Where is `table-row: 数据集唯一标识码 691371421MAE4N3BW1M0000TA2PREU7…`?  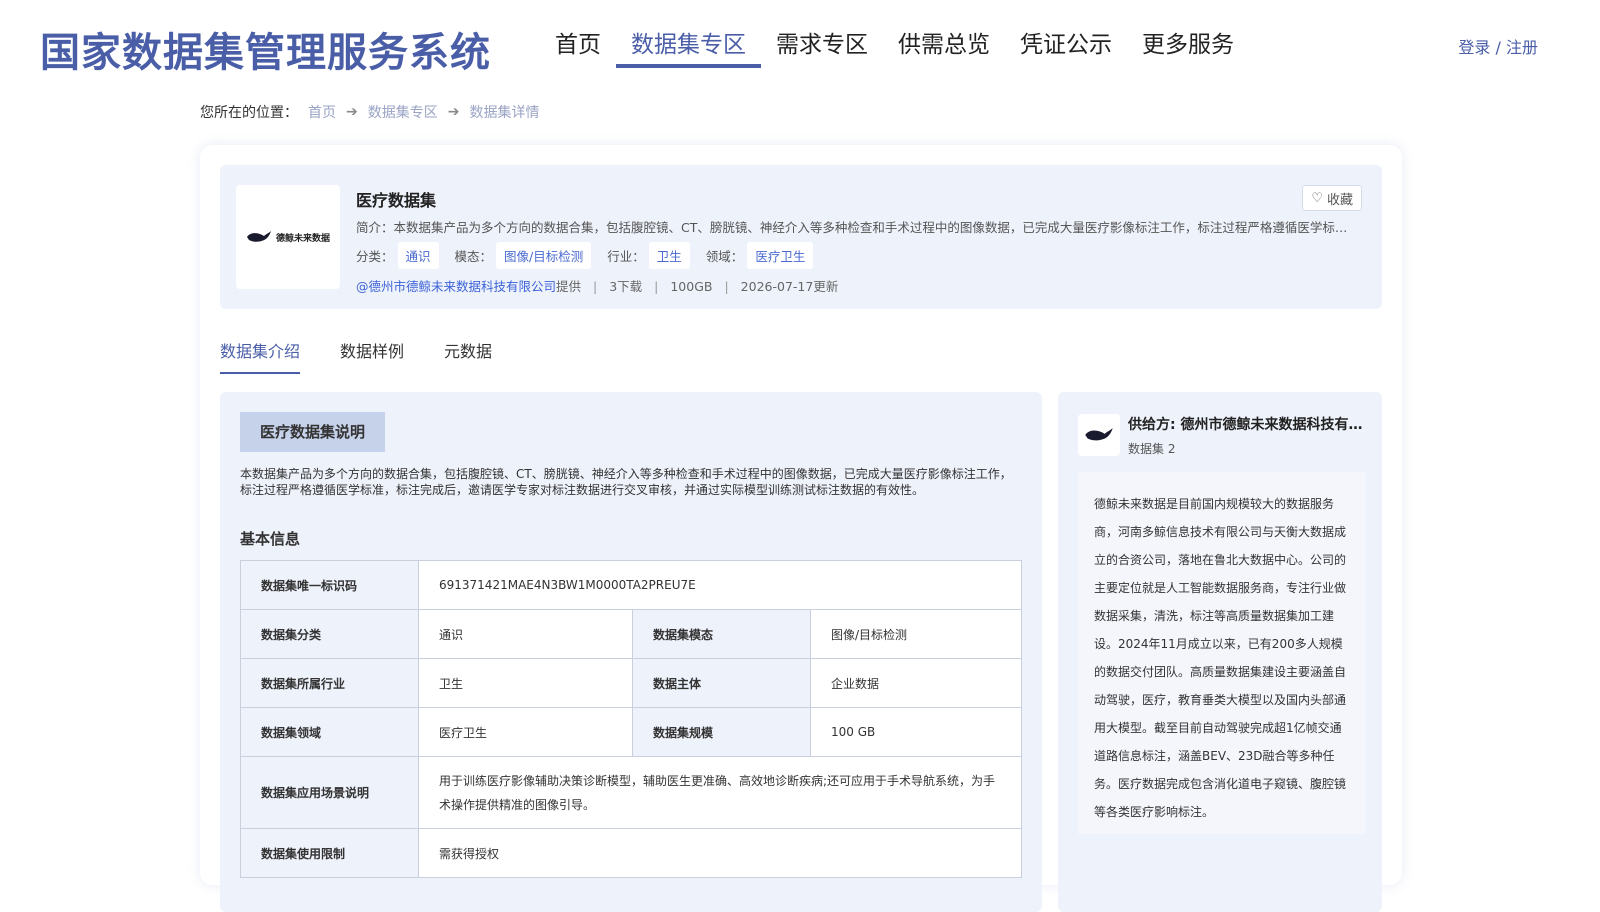 table-row: 数据集唯一标识码 691371421MAE4N3BW1M0000TA2PREU7… is located at coordinates (631, 585).